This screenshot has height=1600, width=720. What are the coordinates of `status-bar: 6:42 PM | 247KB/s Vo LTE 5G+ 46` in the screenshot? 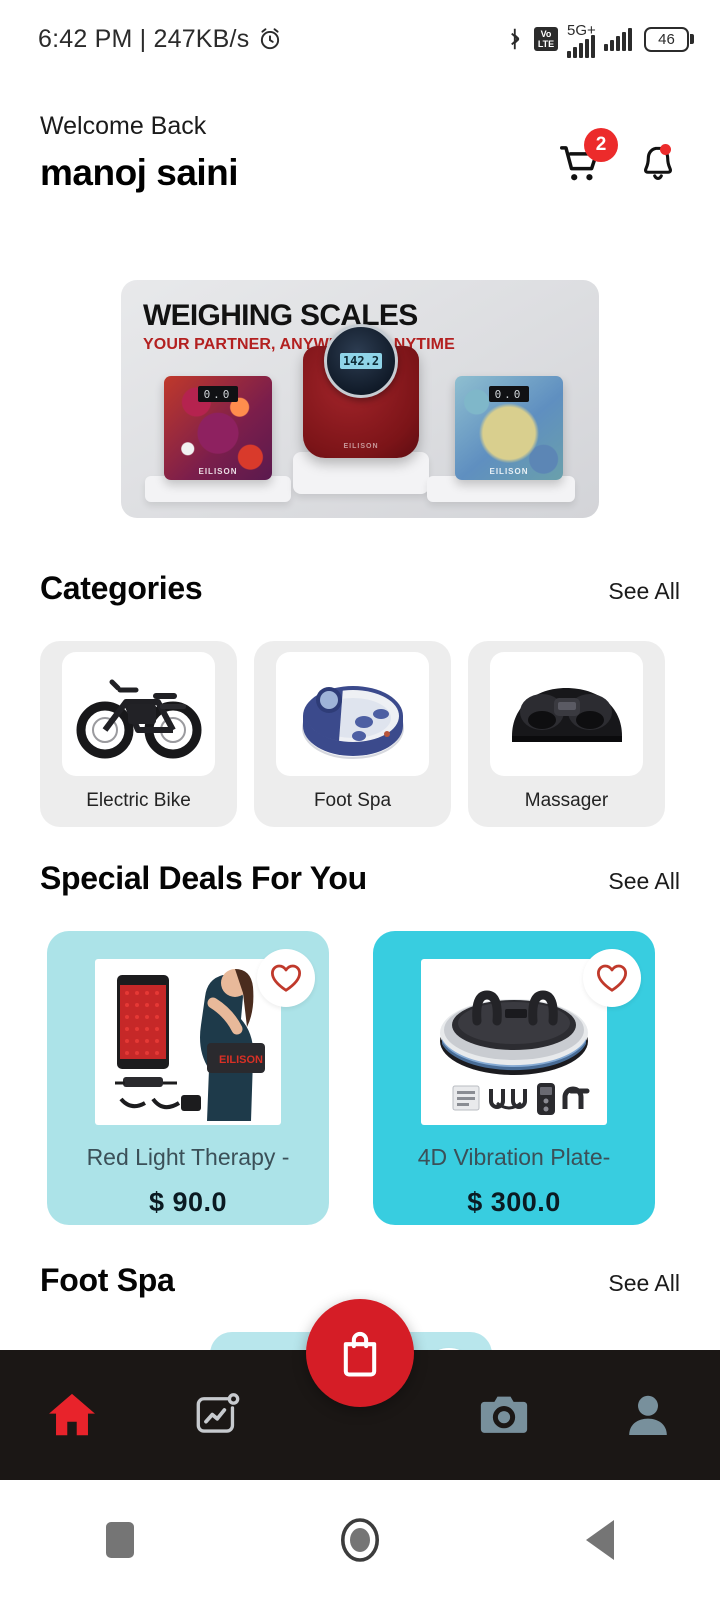 It's located at (360, 39).